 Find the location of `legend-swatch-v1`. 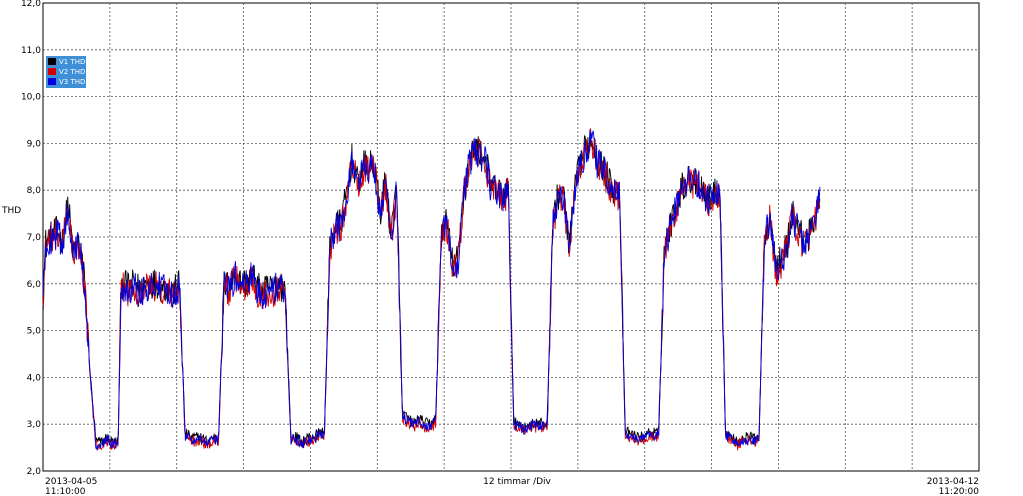

legend-swatch-v1 is located at coordinates (52, 61).